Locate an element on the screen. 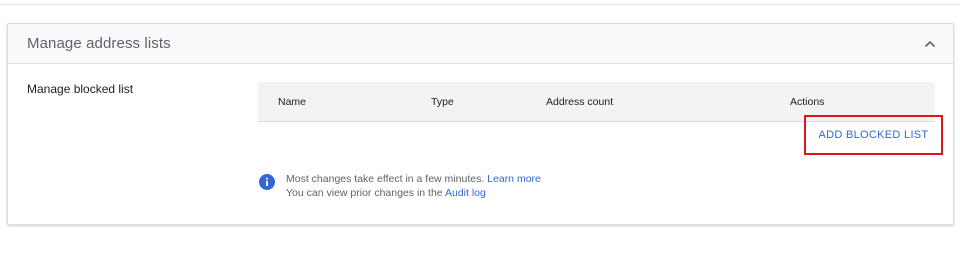 This screenshot has width=960, height=256. column-header-name: Name is located at coordinates (292, 102).